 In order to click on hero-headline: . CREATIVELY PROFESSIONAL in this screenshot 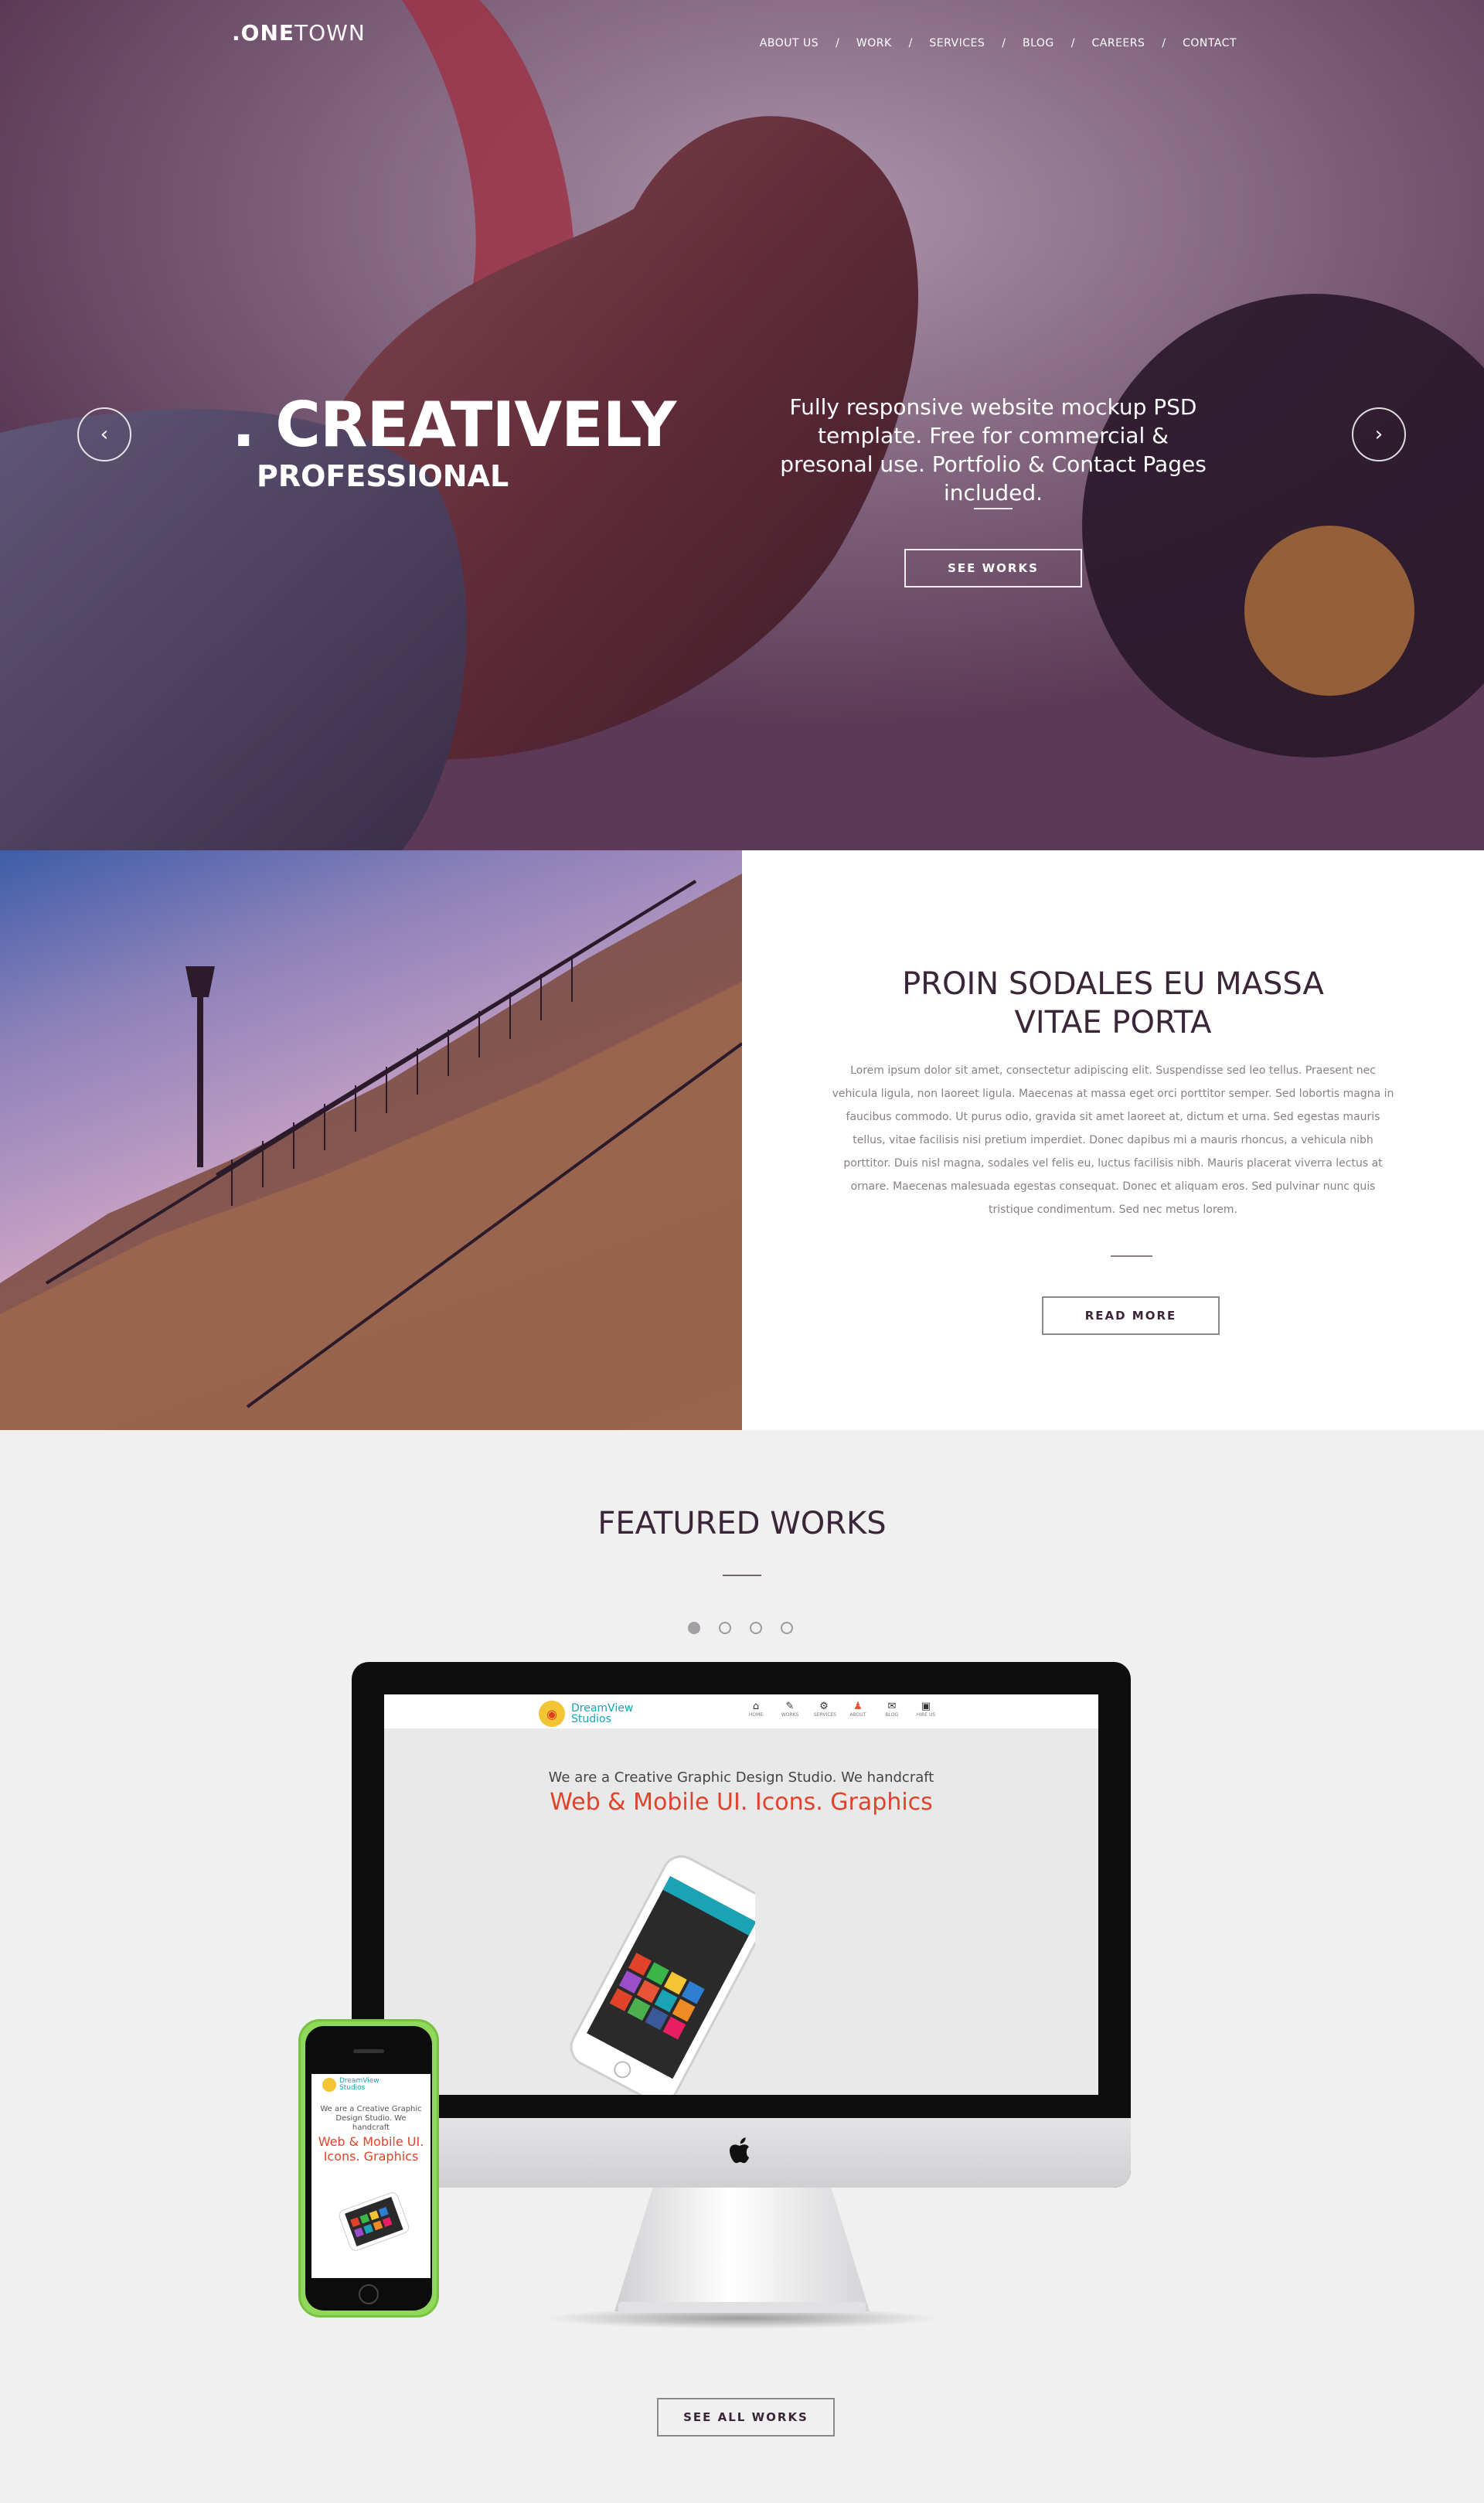, I will do `click(454, 441)`.